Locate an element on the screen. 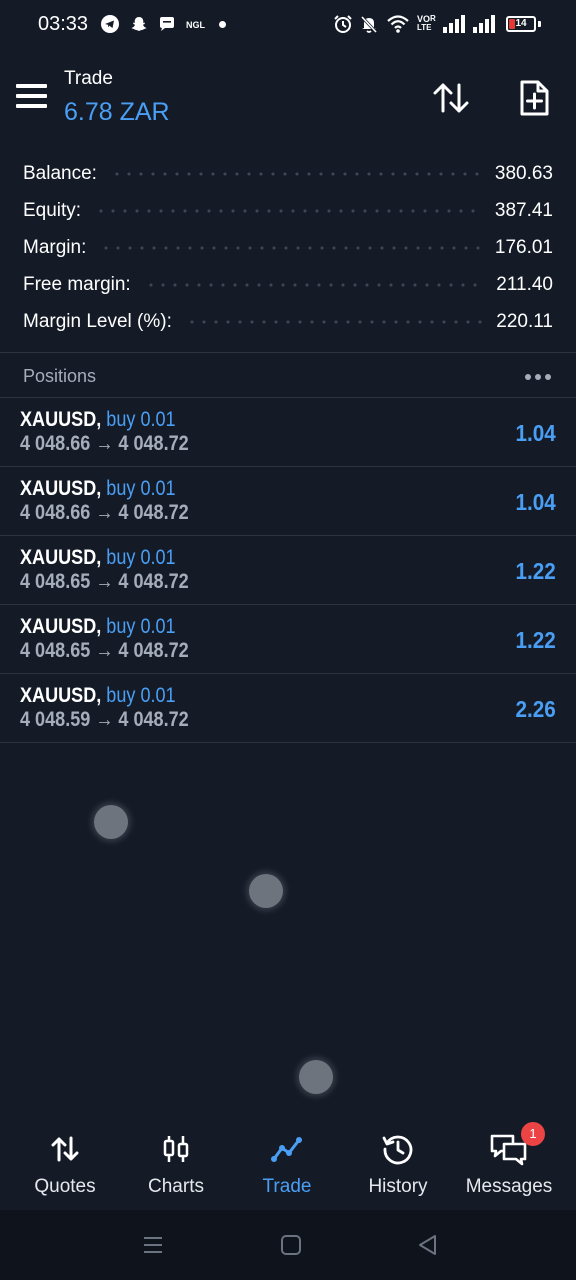  summary-row-margin: Margin: 176.01 is located at coordinates (288, 247).